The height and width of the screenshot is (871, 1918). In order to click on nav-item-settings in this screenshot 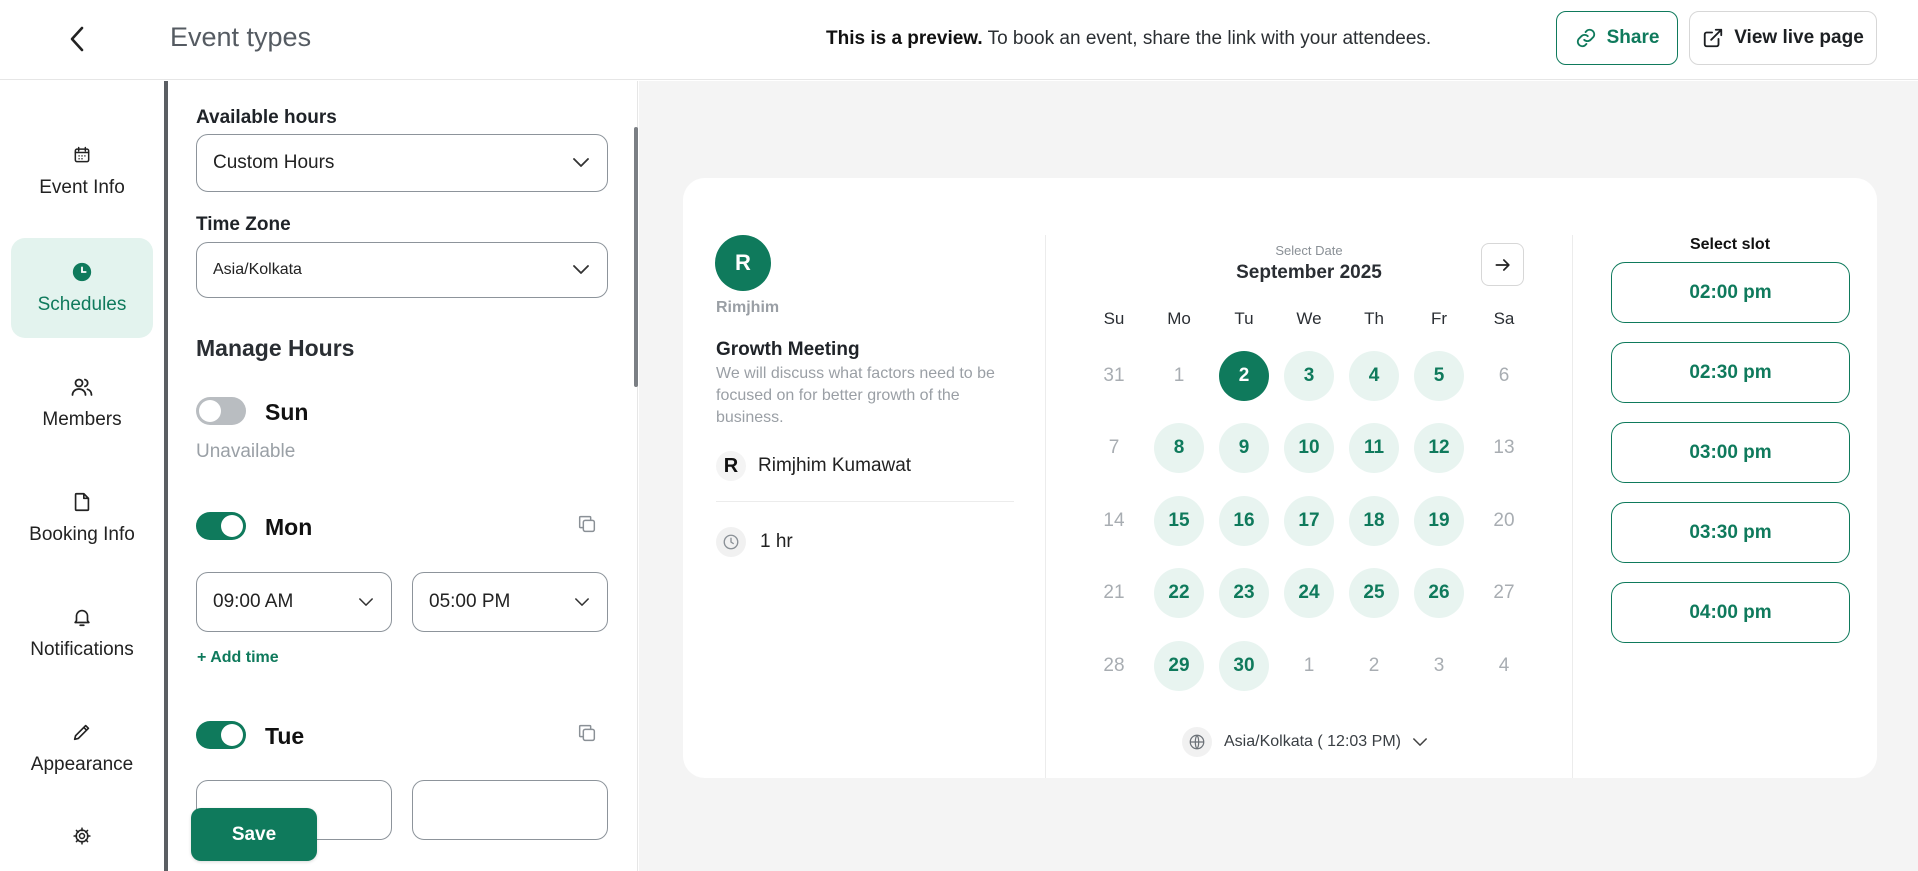, I will do `click(82, 843)`.